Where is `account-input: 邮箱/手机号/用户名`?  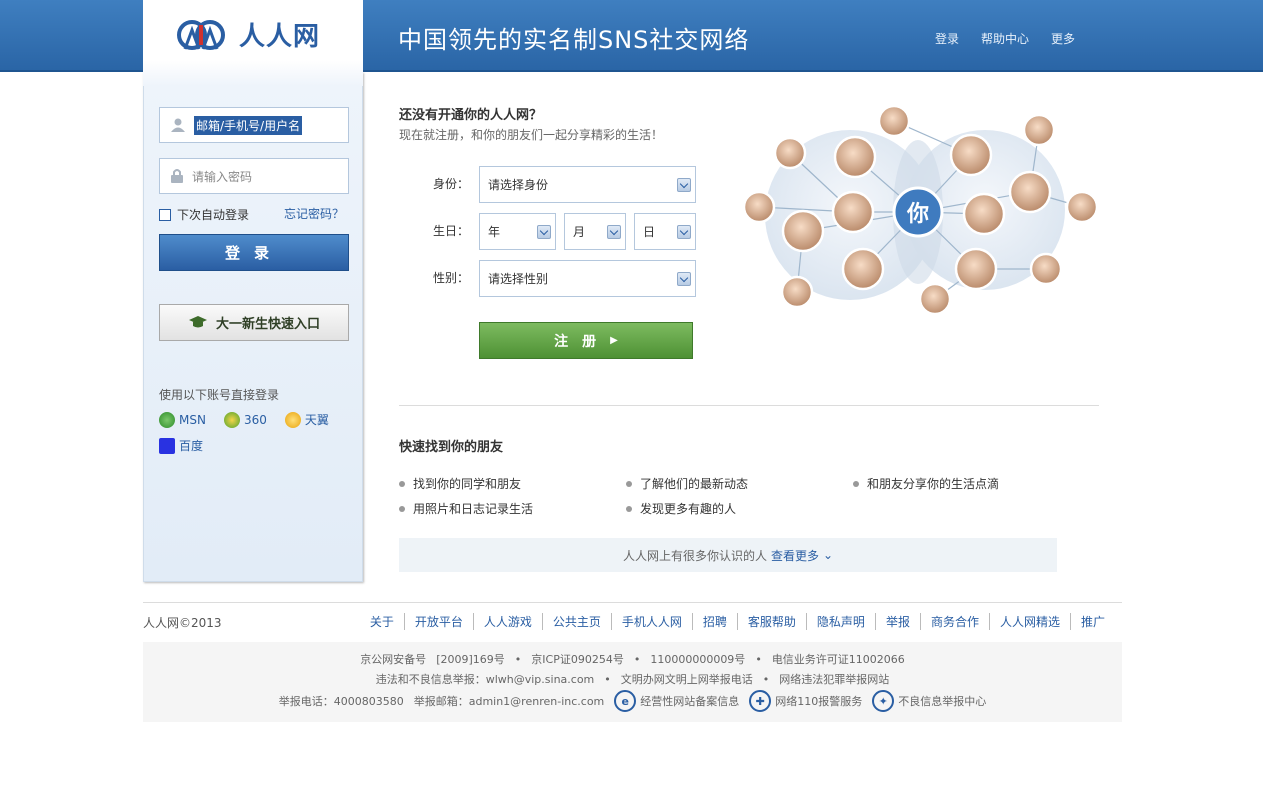 account-input: 邮箱/手机号/用户名 is located at coordinates (254, 125).